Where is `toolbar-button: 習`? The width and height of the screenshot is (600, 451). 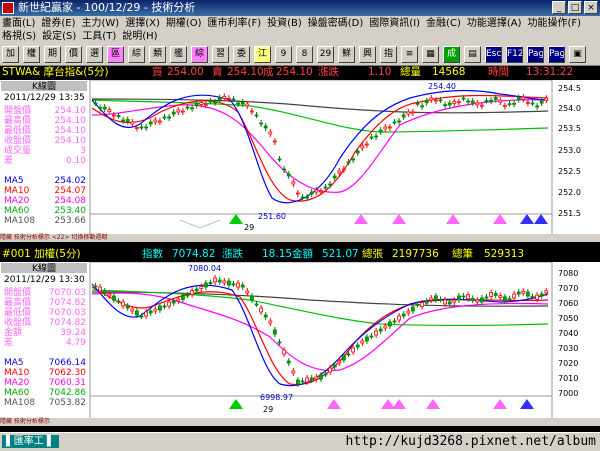
toolbar-button: 習 is located at coordinates (220, 54).